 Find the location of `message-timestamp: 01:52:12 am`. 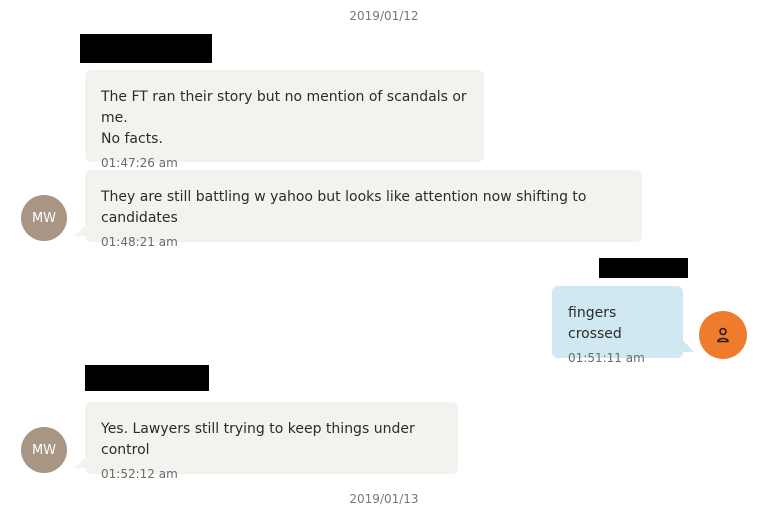

message-timestamp: 01:52:12 am is located at coordinates (139, 474).